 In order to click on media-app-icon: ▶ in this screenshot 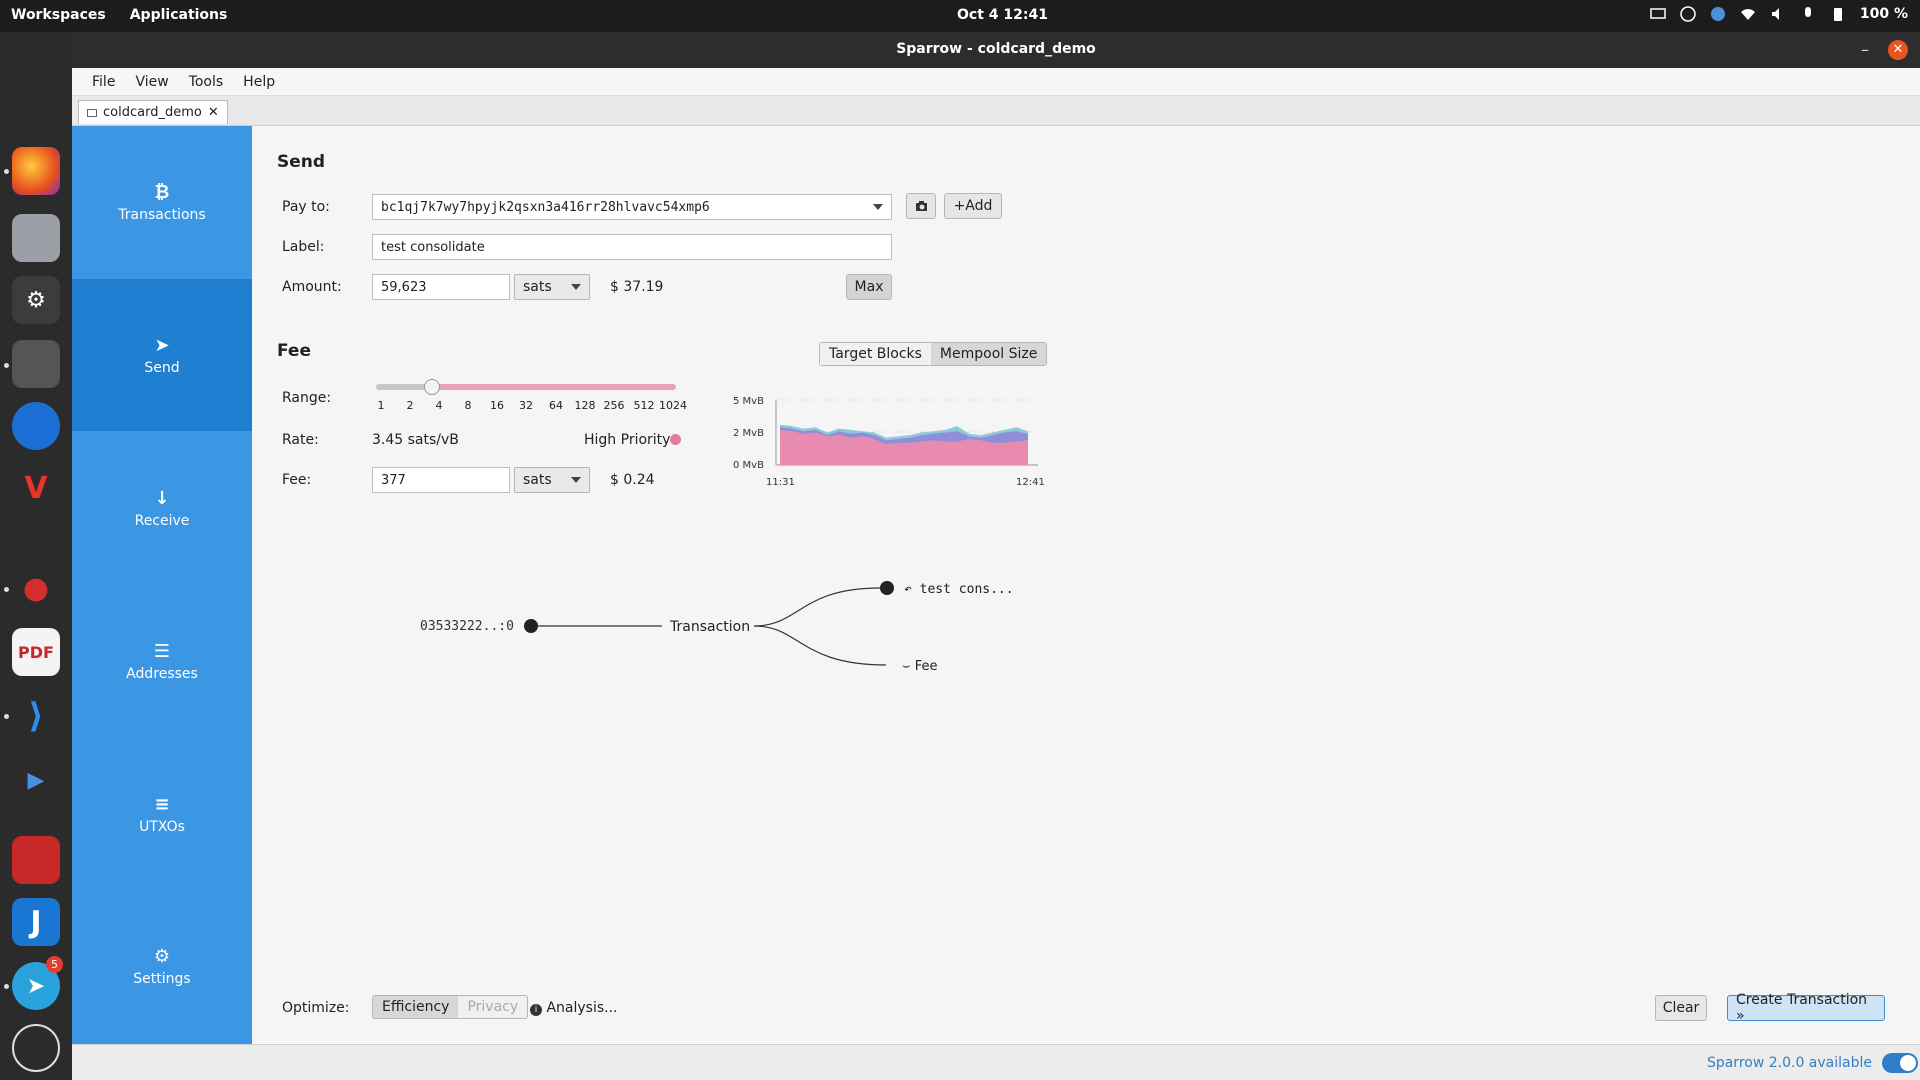, I will do `click(36, 780)`.